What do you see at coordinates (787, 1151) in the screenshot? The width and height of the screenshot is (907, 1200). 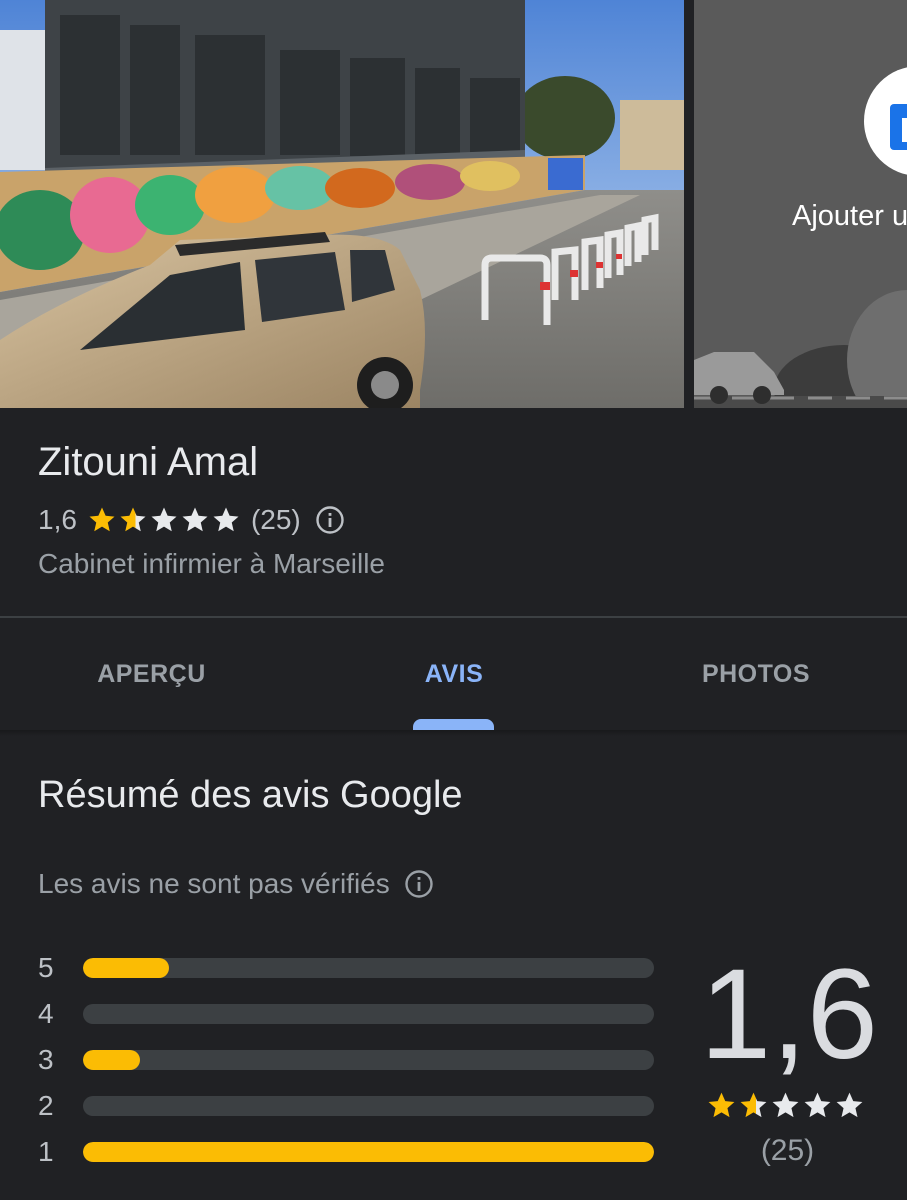 I see `summary-review-count: (25)` at bounding box center [787, 1151].